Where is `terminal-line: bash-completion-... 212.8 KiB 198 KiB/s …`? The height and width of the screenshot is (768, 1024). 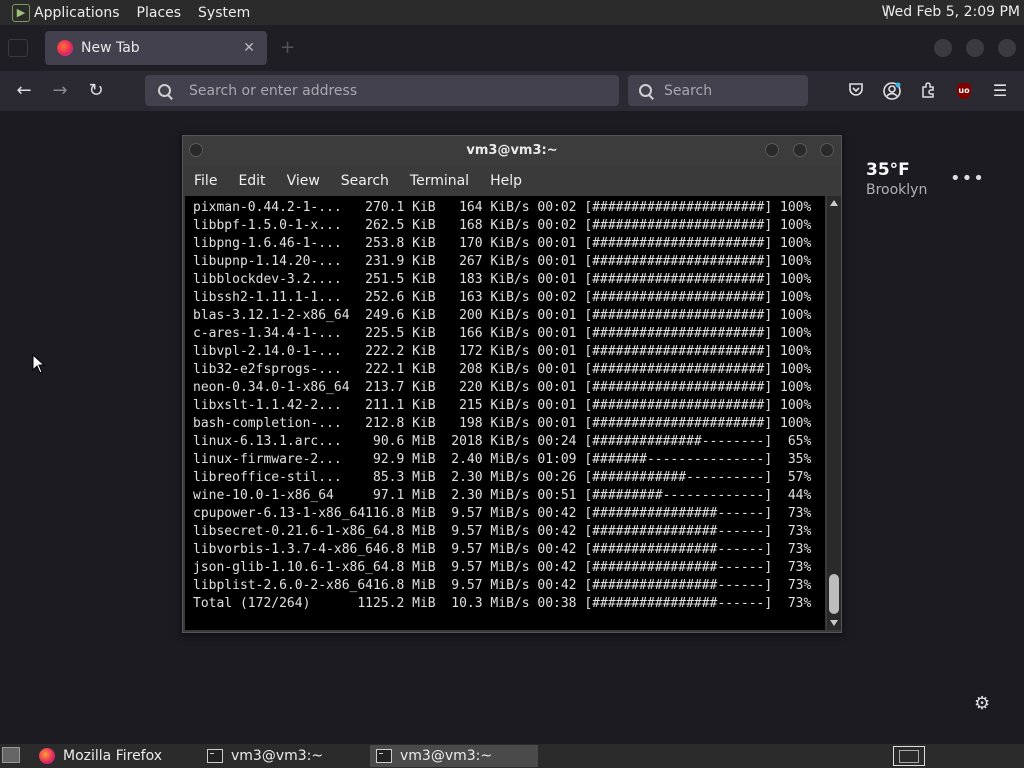 terminal-line: bash-completion-... 212.8 KiB 198 KiB/s … is located at coordinates (502, 423).